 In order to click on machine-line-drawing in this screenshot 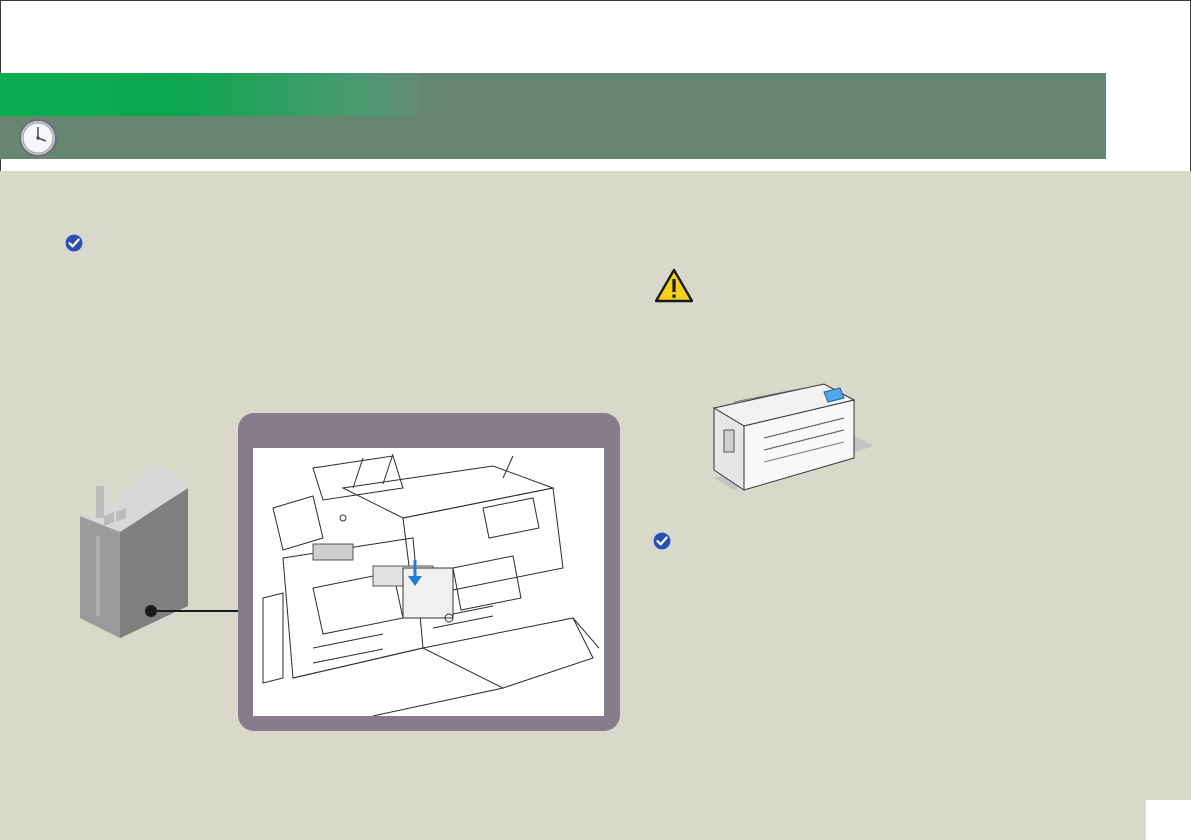, I will do `click(431, 584)`.